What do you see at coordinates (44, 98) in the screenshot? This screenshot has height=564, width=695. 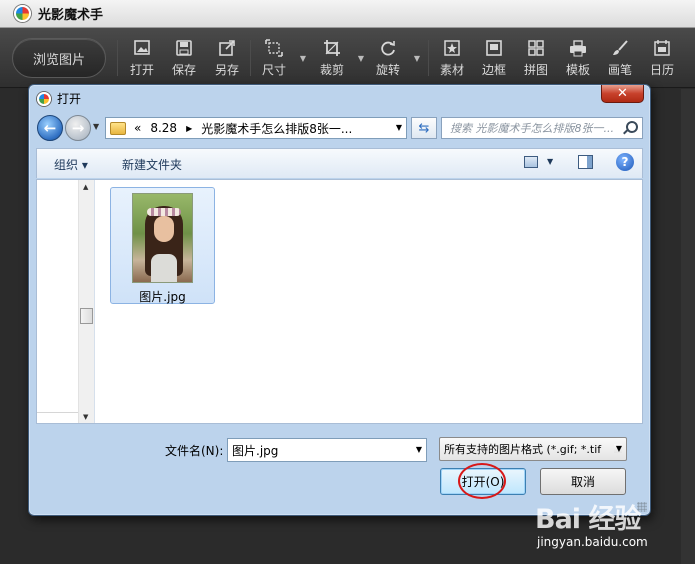 I see `dialog-app-icon` at bounding box center [44, 98].